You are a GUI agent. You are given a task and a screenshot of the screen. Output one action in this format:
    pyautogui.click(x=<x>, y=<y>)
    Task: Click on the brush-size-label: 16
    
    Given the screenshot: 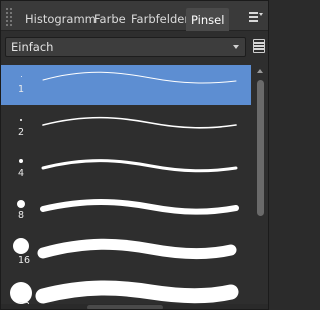 What is the action you would take?
    pyautogui.click(x=24, y=260)
    